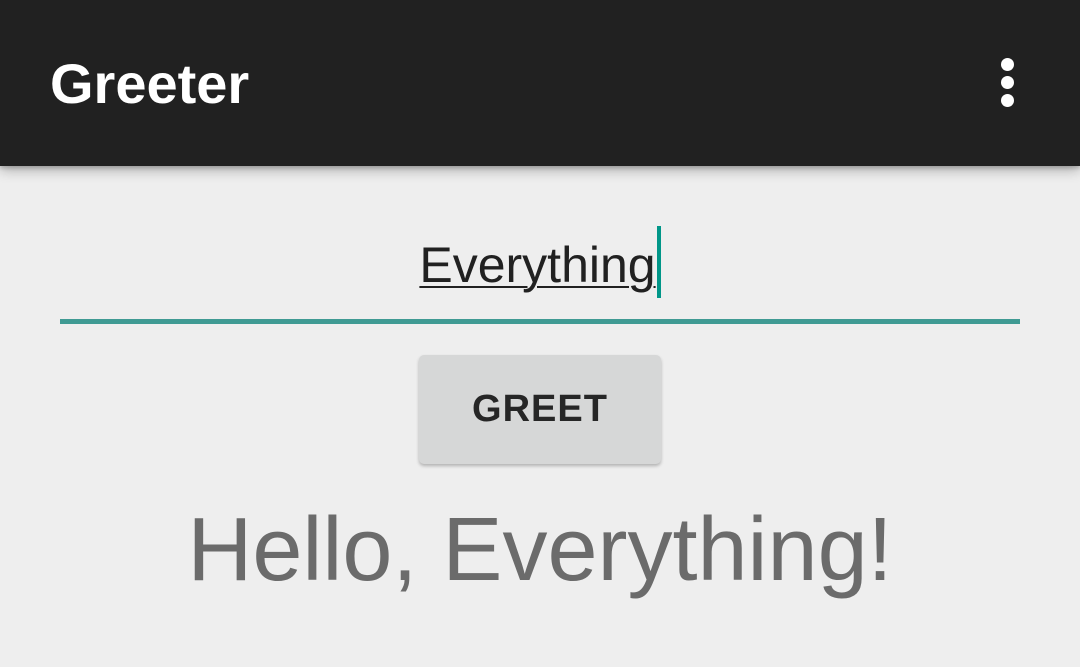 The width and height of the screenshot is (1080, 667). What do you see at coordinates (658, 262) in the screenshot?
I see `text-cursor` at bounding box center [658, 262].